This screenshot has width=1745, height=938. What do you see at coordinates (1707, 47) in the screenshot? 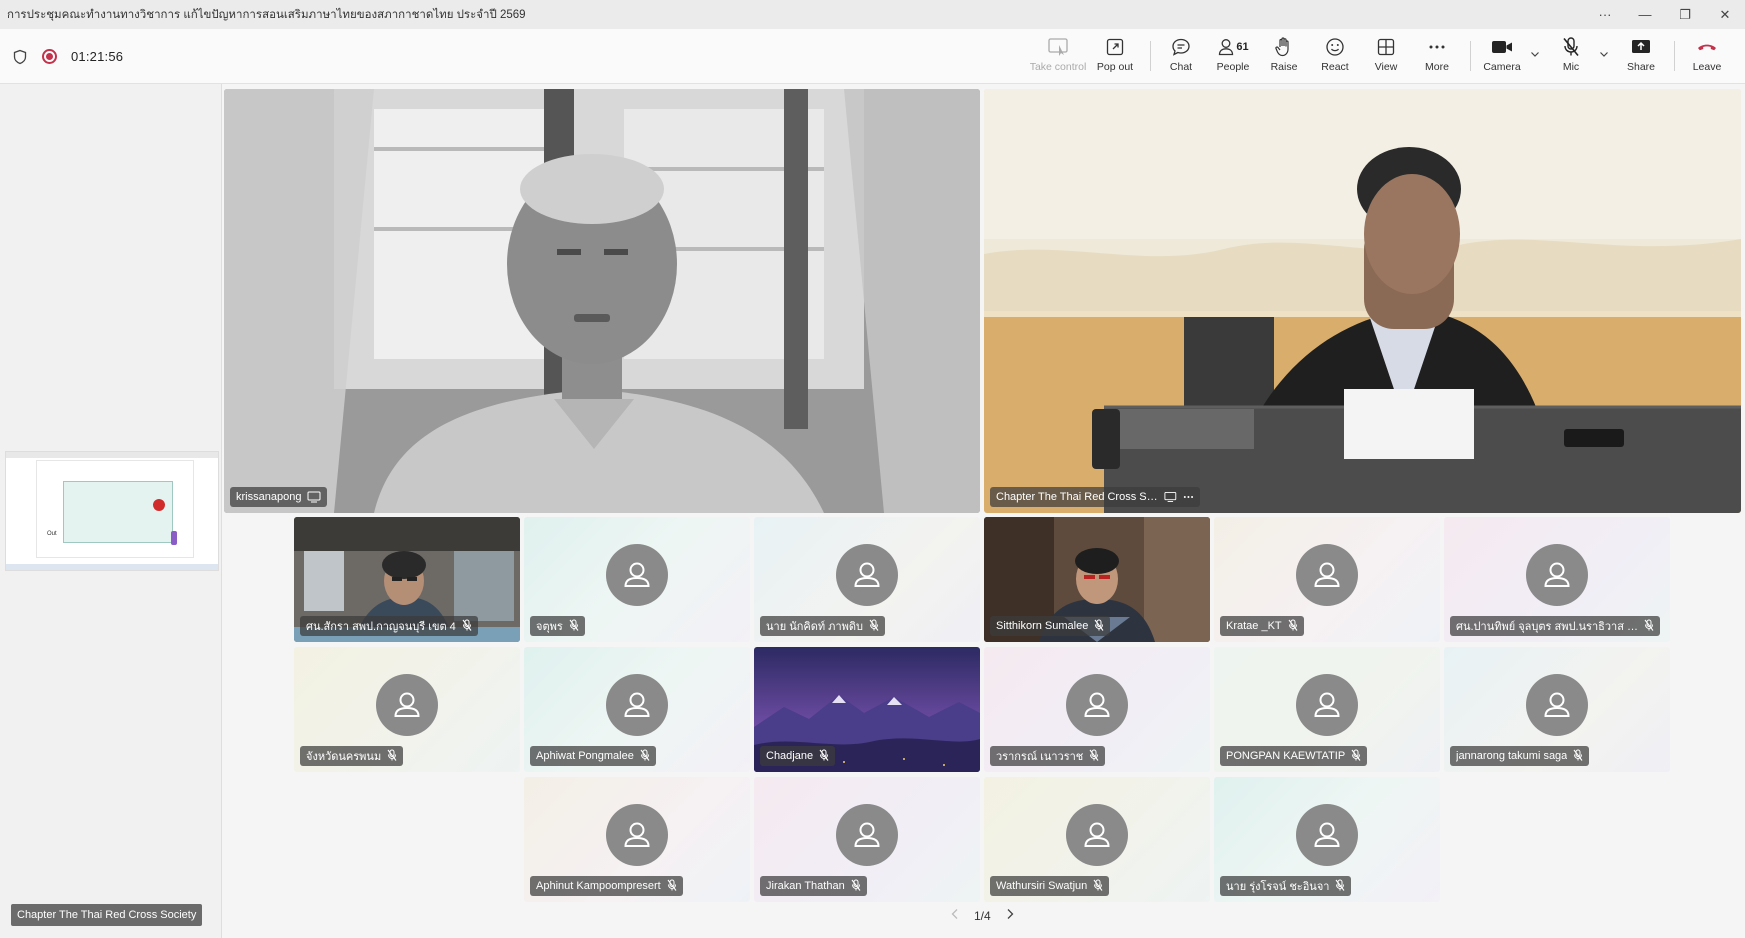
I see `hang-up-icon` at bounding box center [1707, 47].